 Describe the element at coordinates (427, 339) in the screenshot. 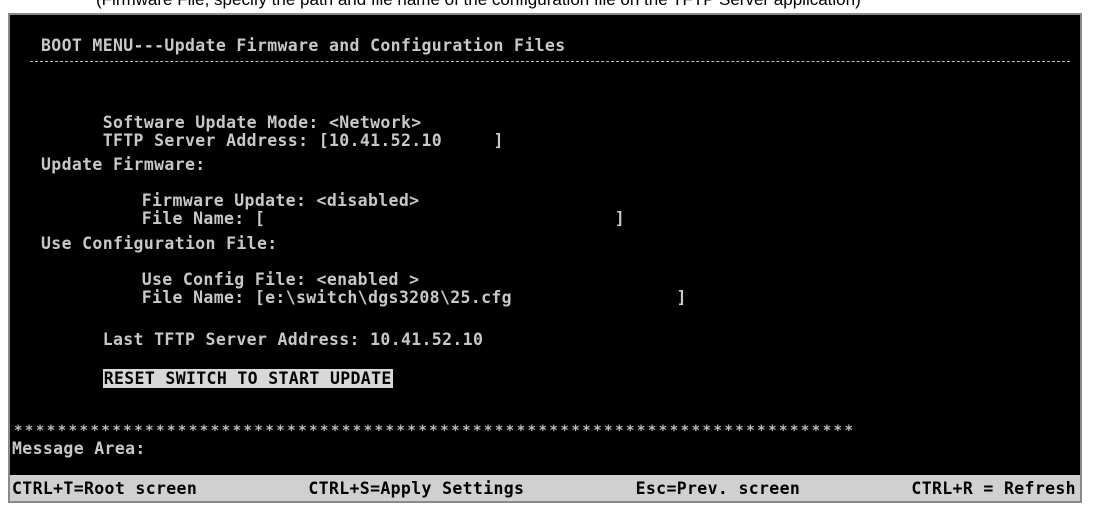

I see `last-tftp-value: 10.41.52.10` at that location.